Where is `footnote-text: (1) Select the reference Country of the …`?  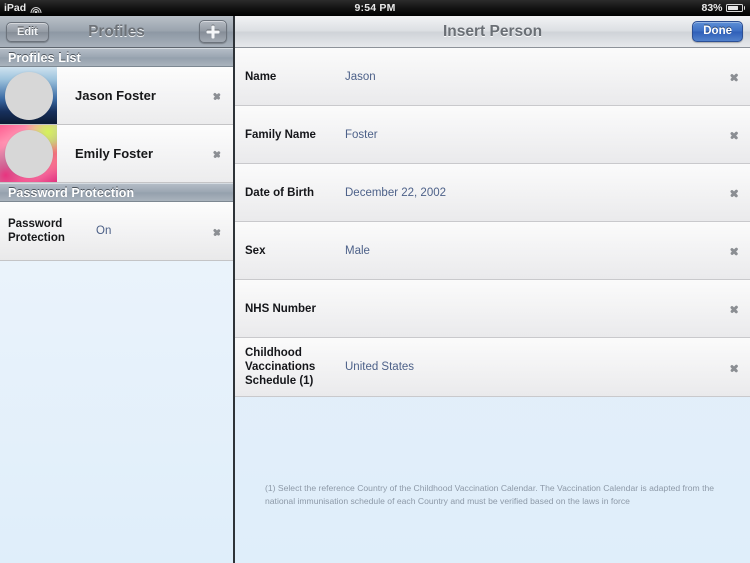
footnote-text: (1) Select the reference Country of the … is located at coordinates (490, 494).